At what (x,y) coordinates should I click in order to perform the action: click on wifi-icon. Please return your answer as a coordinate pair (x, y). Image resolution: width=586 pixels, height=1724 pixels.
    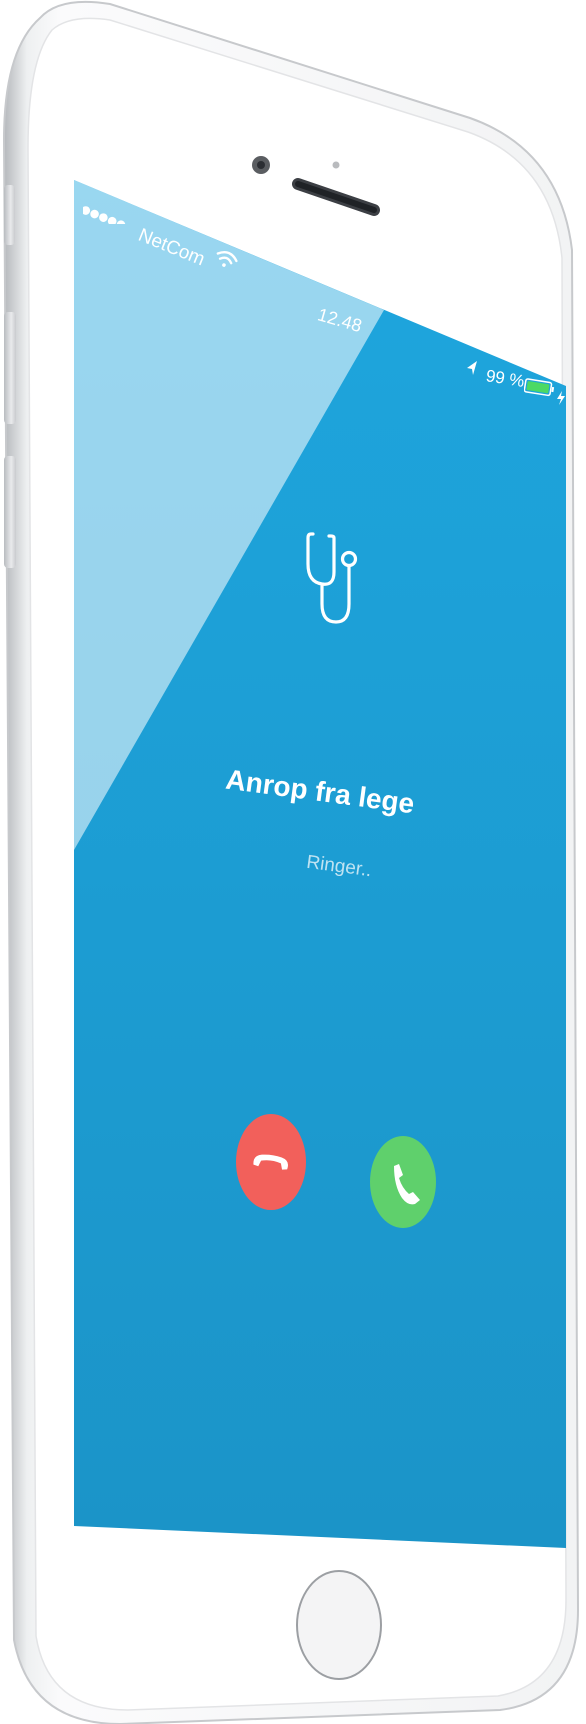
    Looking at the image, I should click on (227, 259).